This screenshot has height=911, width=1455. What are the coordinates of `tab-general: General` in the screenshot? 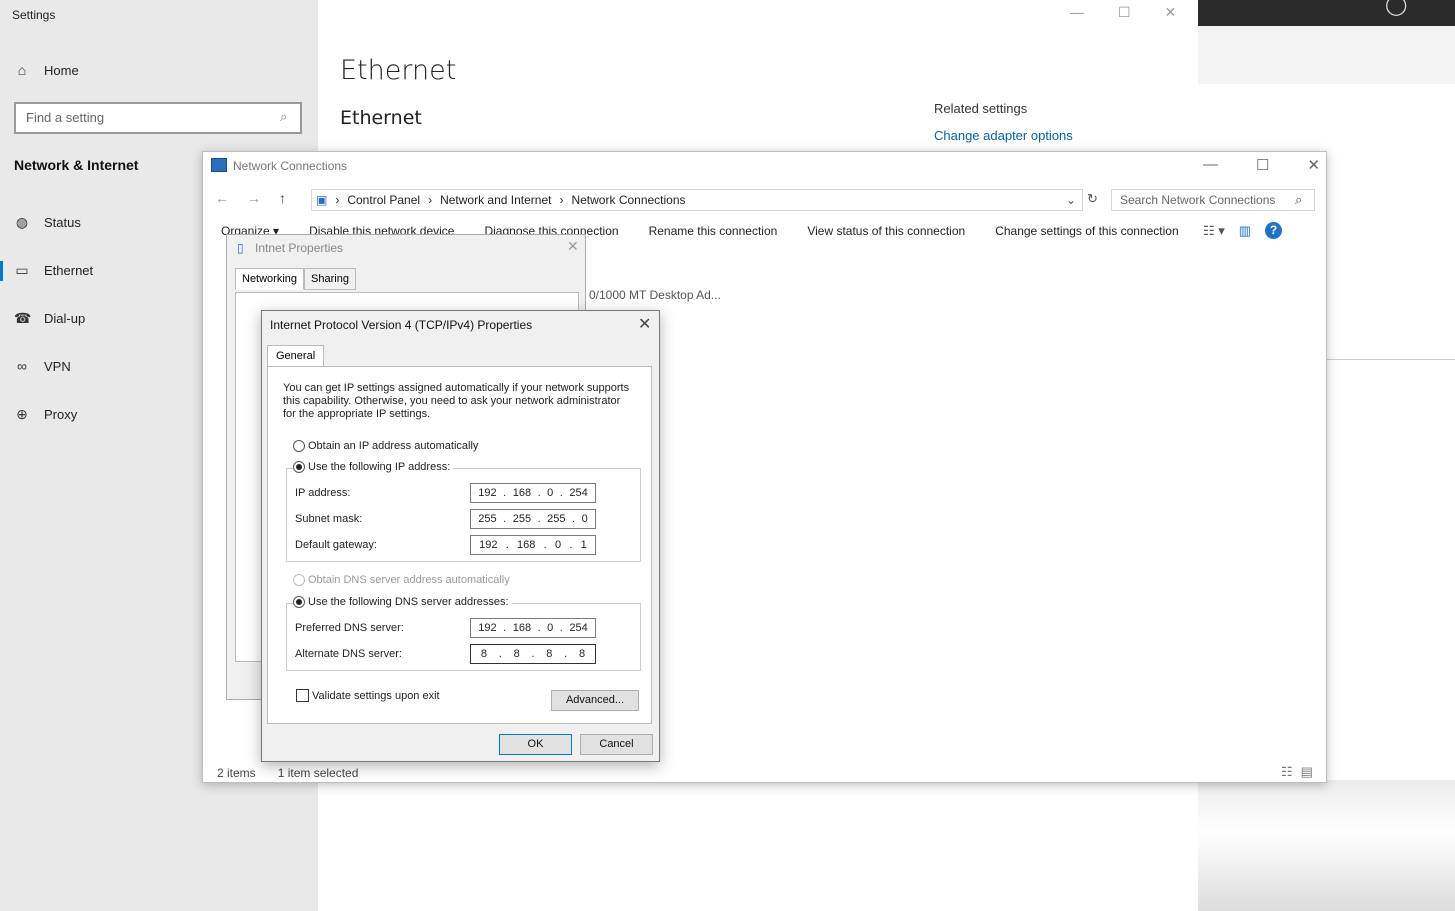 It's located at (296, 355).